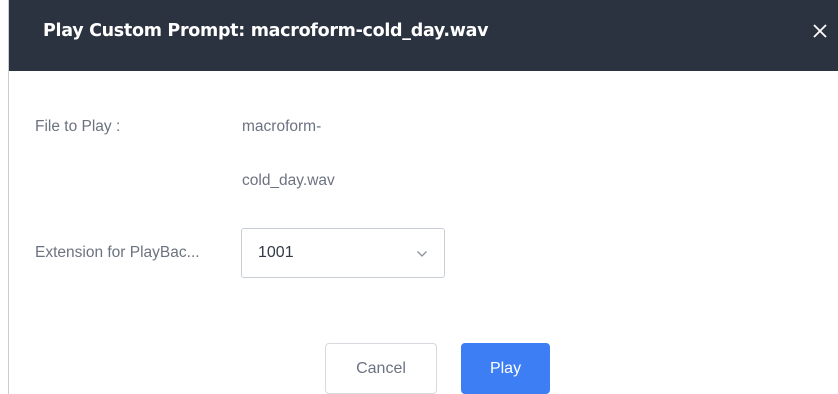 Image resolution: width=838 pixels, height=394 pixels. Describe the element at coordinates (505, 368) in the screenshot. I see `play-button: Play` at that location.